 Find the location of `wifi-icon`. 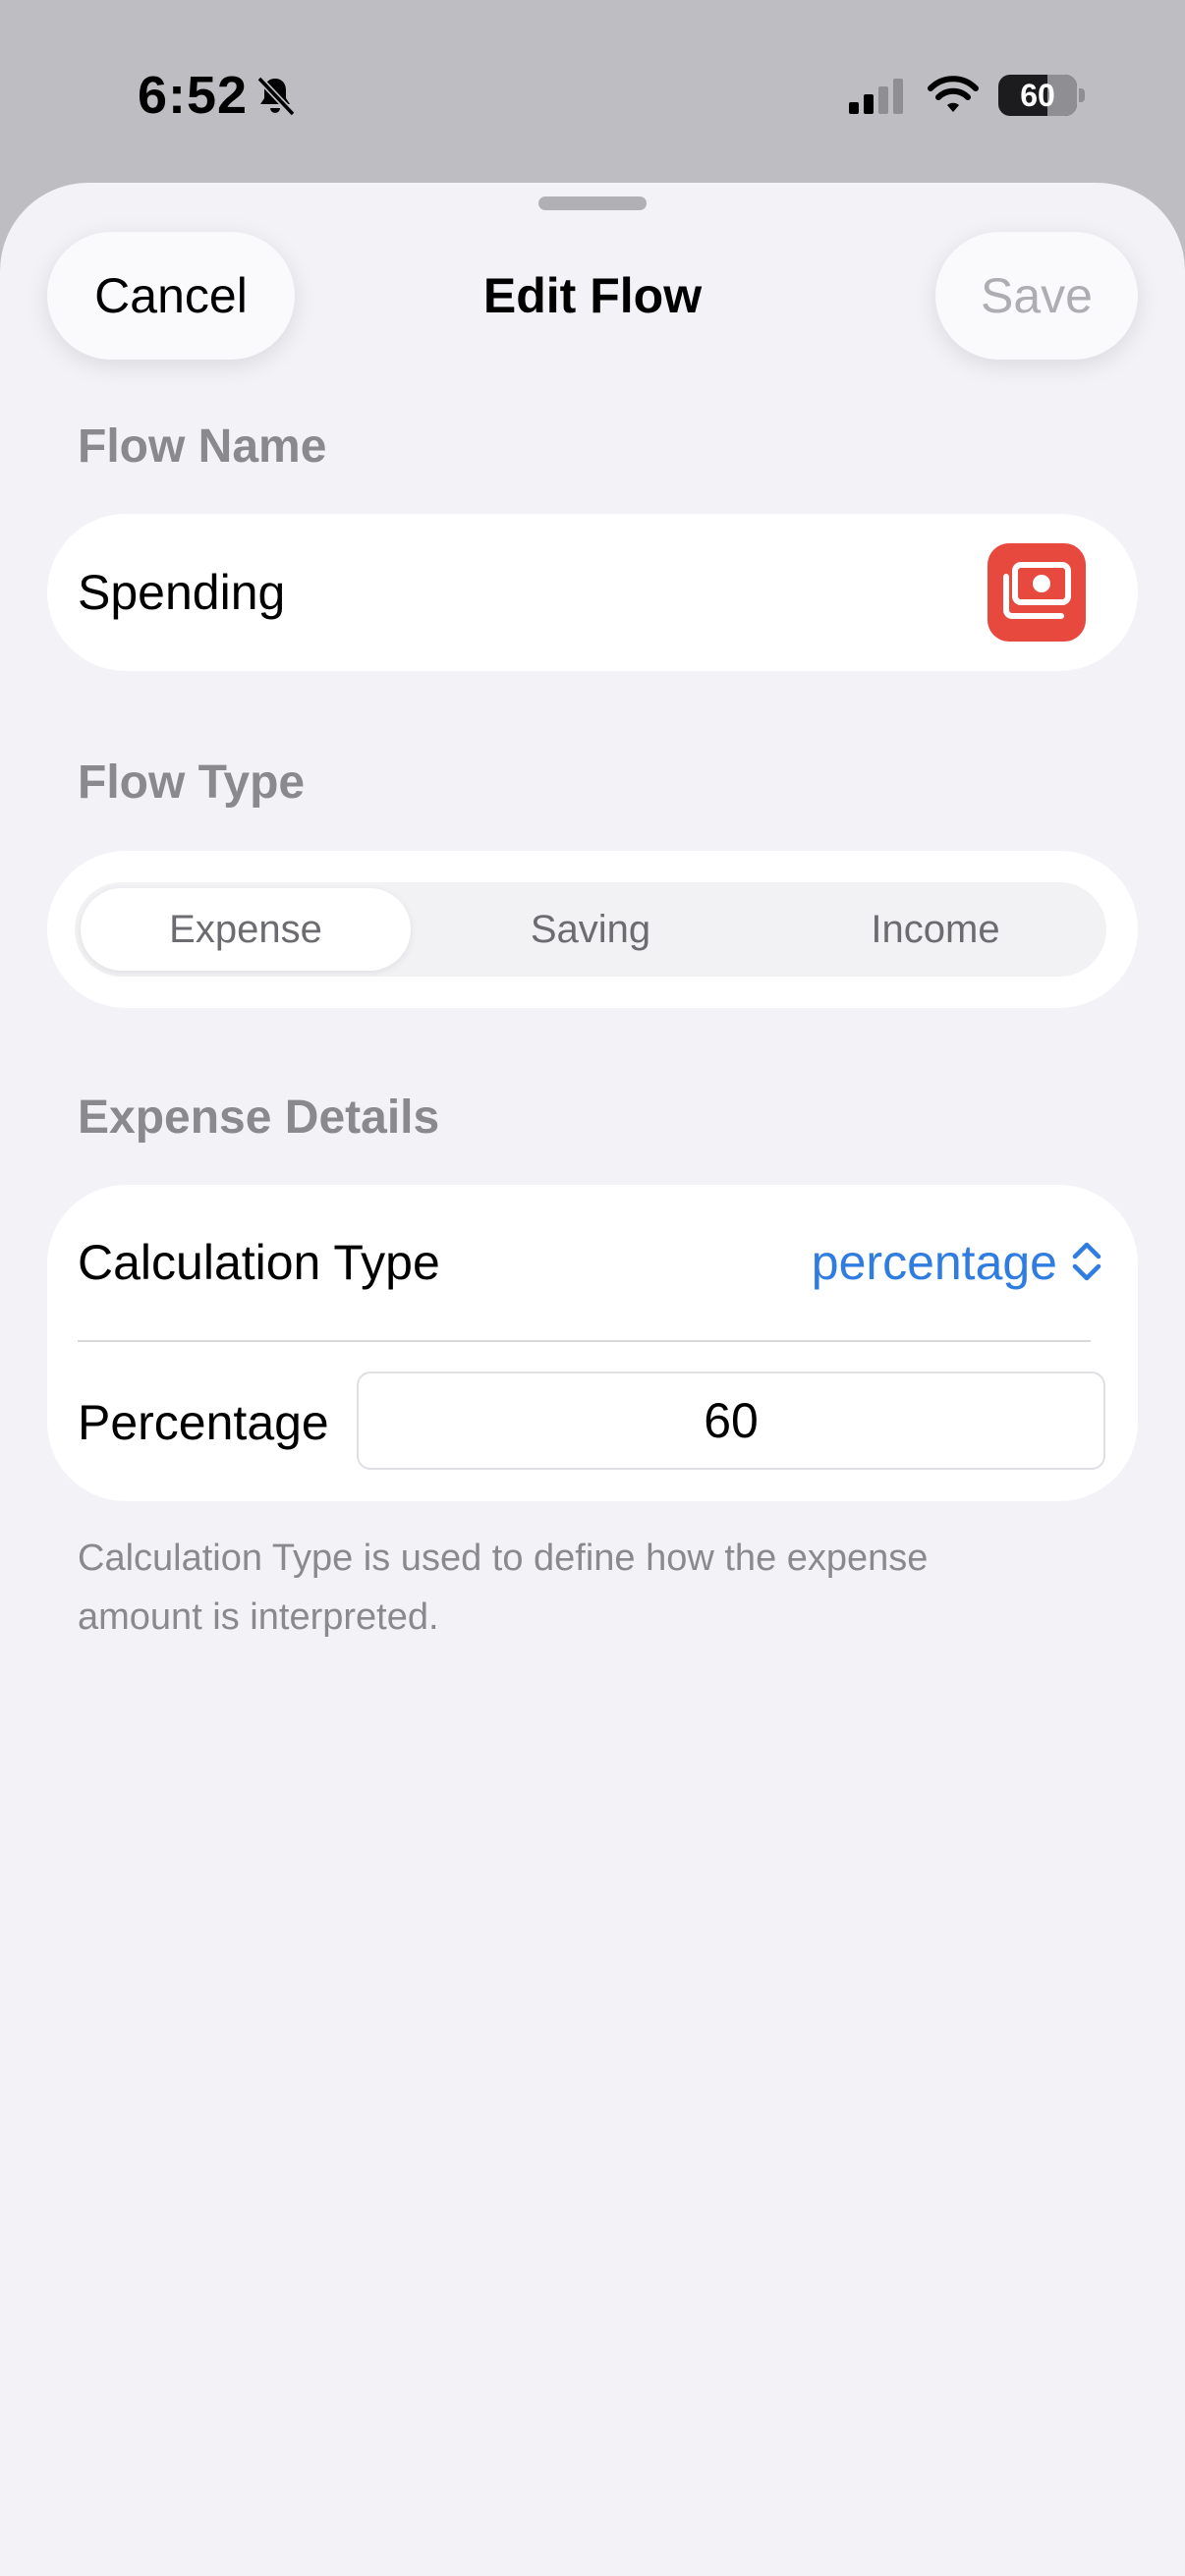

wifi-icon is located at coordinates (954, 94).